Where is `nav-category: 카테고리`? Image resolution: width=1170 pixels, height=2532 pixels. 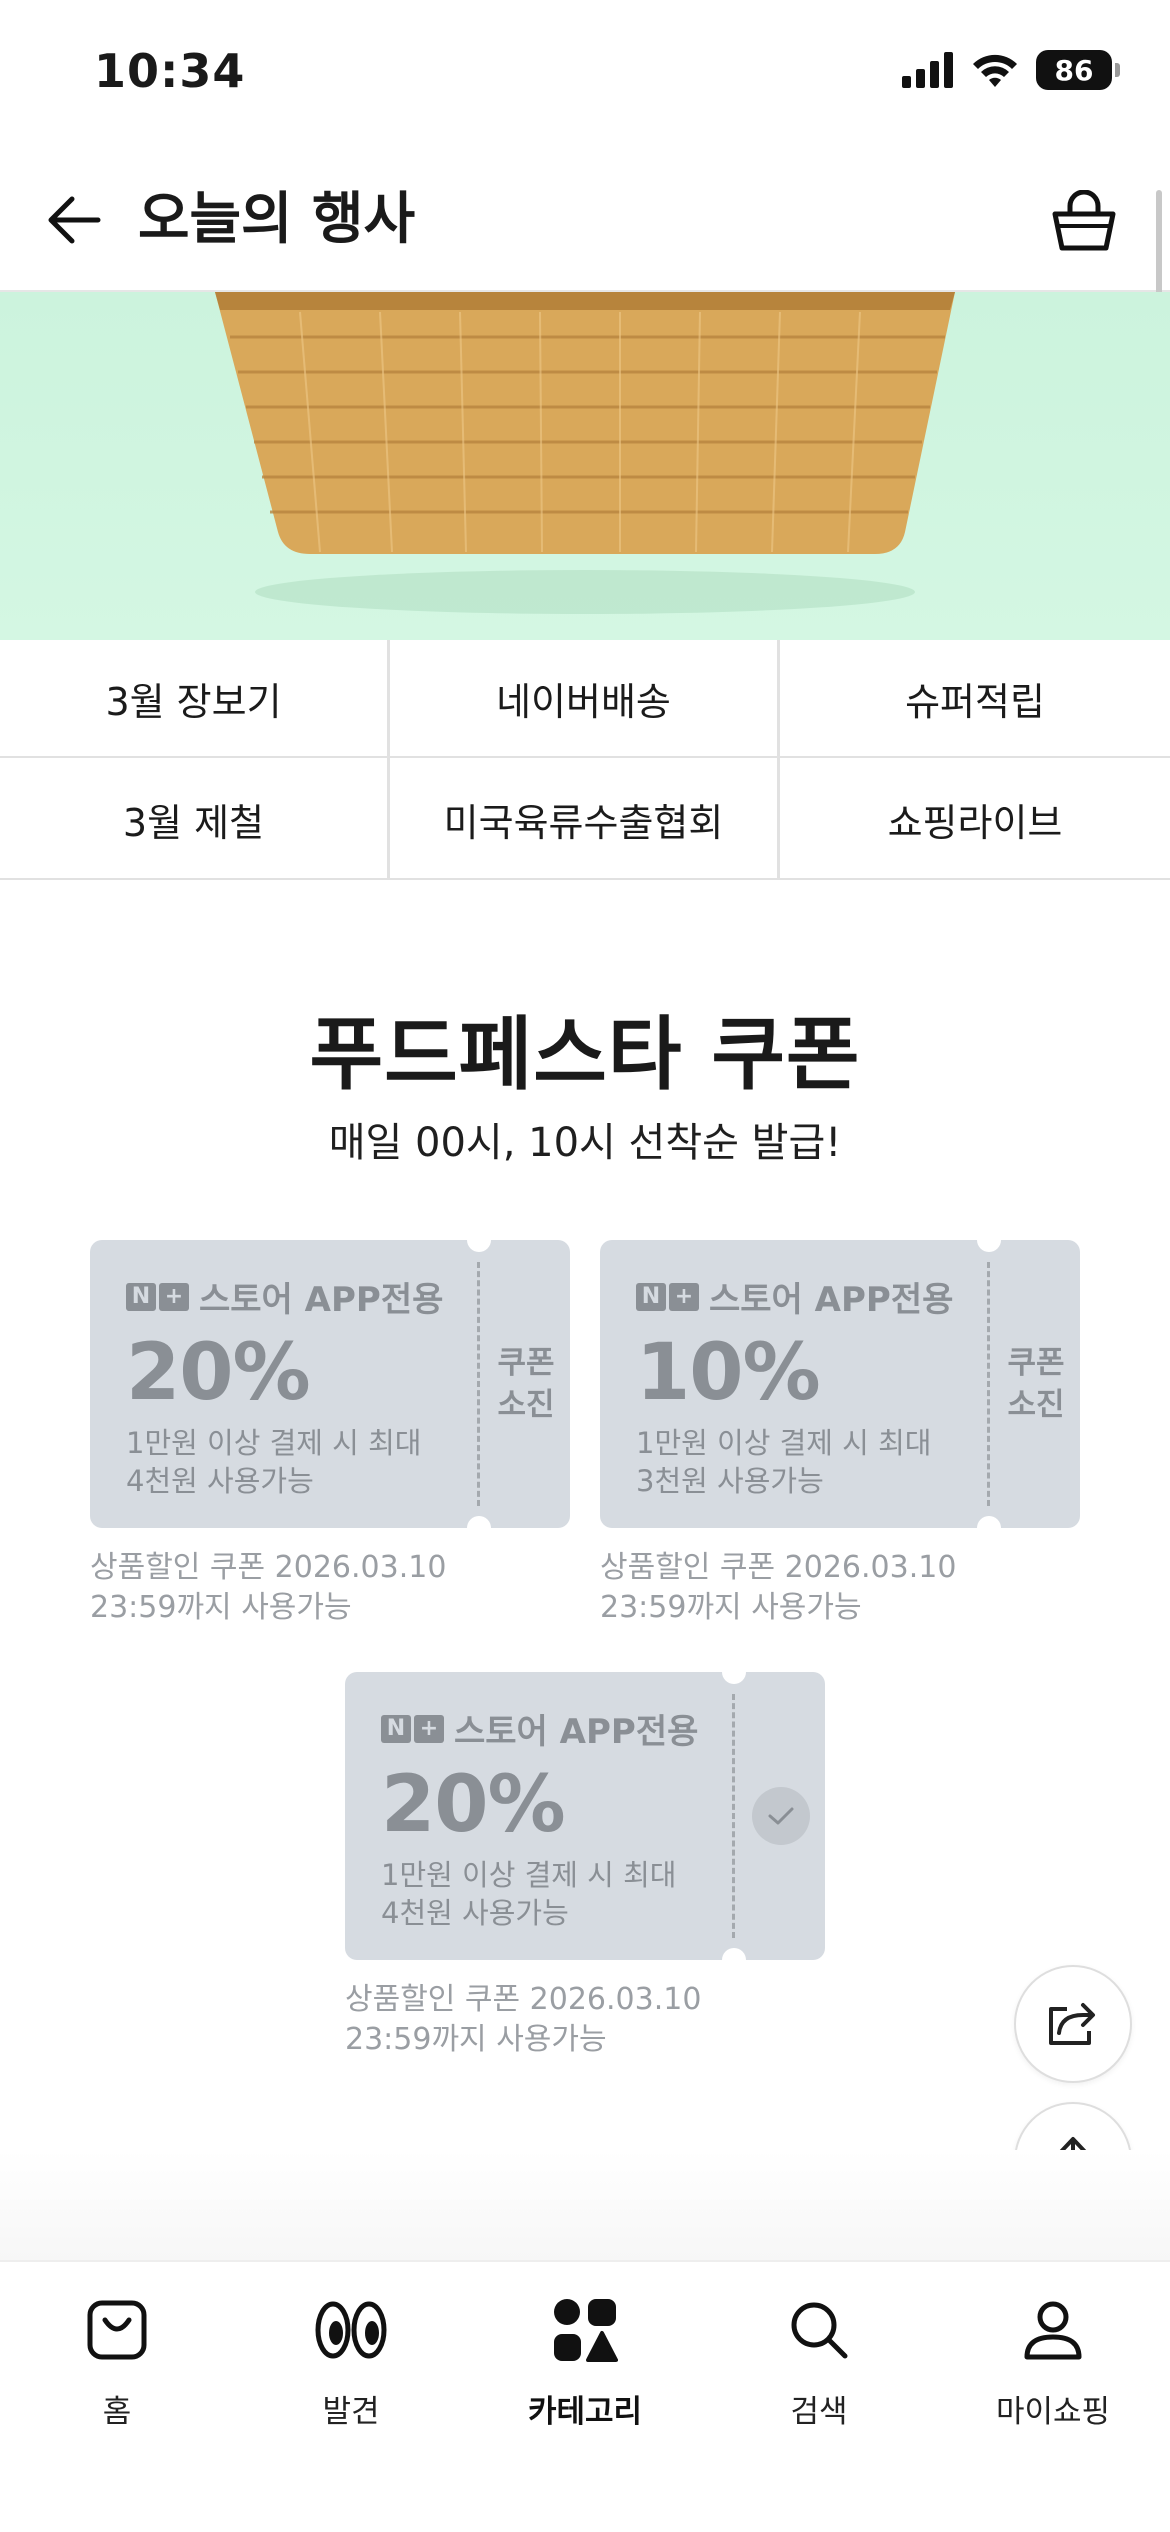 nav-category: 카테고리 is located at coordinates (585, 2397).